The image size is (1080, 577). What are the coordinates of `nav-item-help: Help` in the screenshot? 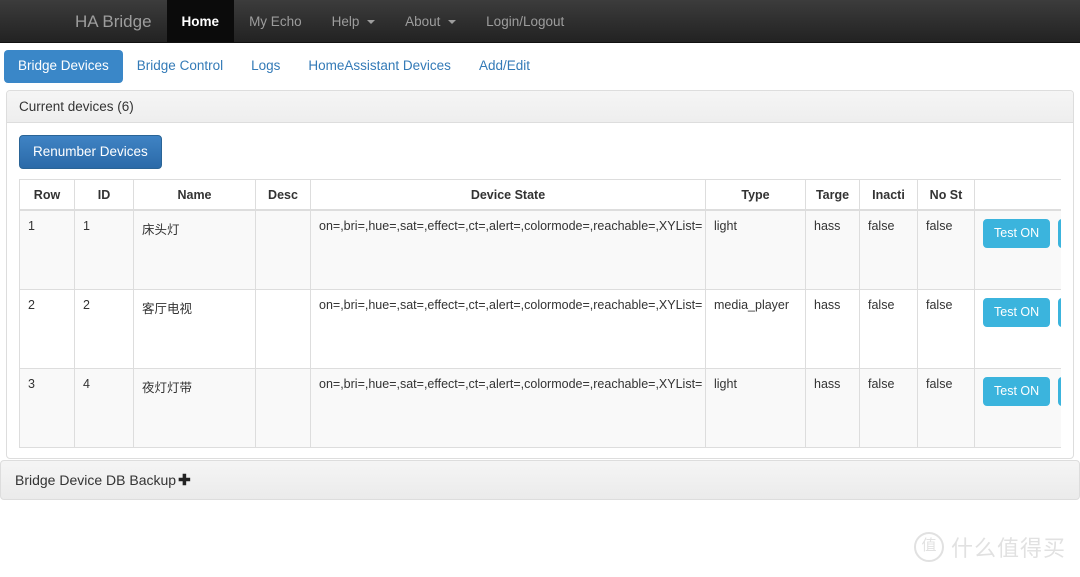 It's located at (354, 21).